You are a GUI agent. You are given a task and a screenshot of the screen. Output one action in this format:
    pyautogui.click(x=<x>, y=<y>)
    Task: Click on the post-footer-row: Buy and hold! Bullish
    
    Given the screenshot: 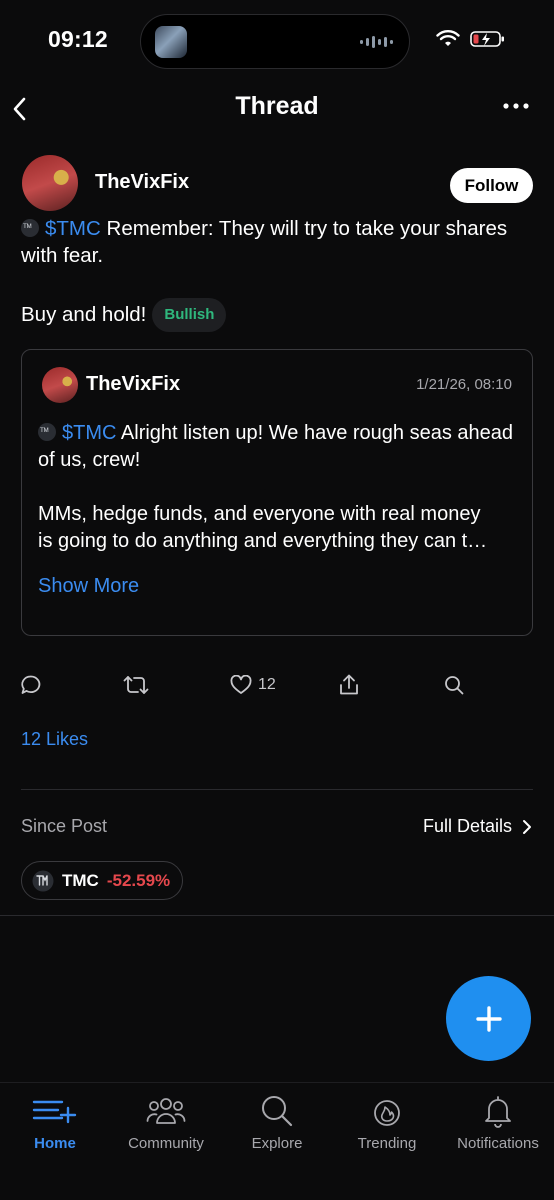 What is the action you would take?
    pyautogui.click(x=124, y=315)
    